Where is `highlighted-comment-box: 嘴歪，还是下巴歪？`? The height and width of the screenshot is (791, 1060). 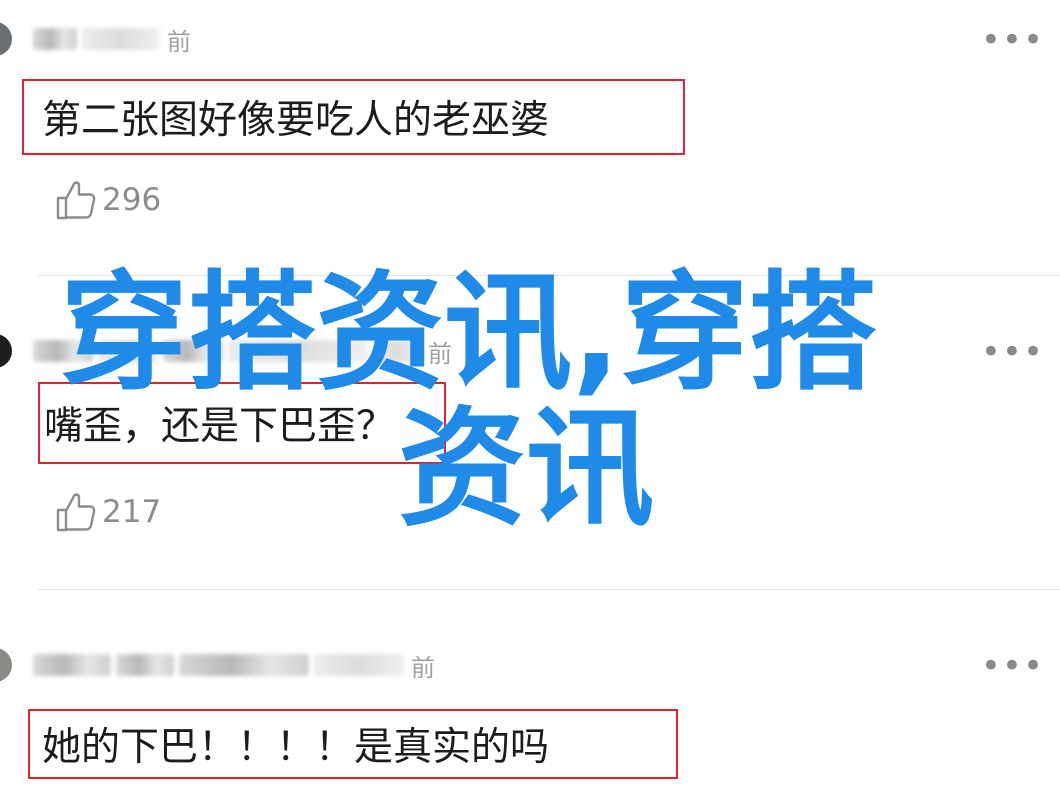
highlighted-comment-box: 嘴歪，还是下巴歪？ is located at coordinates (242, 423).